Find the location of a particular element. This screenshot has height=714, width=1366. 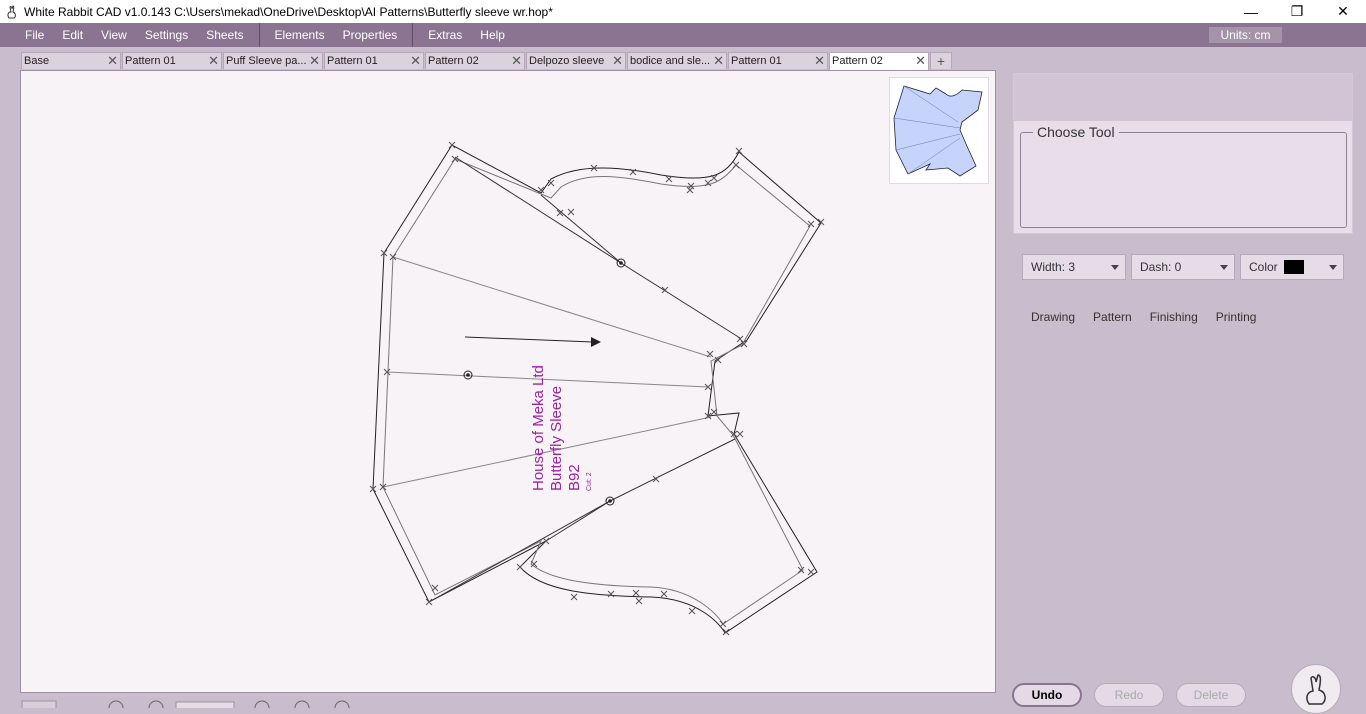

delete-button: Delete is located at coordinates (1211, 695).